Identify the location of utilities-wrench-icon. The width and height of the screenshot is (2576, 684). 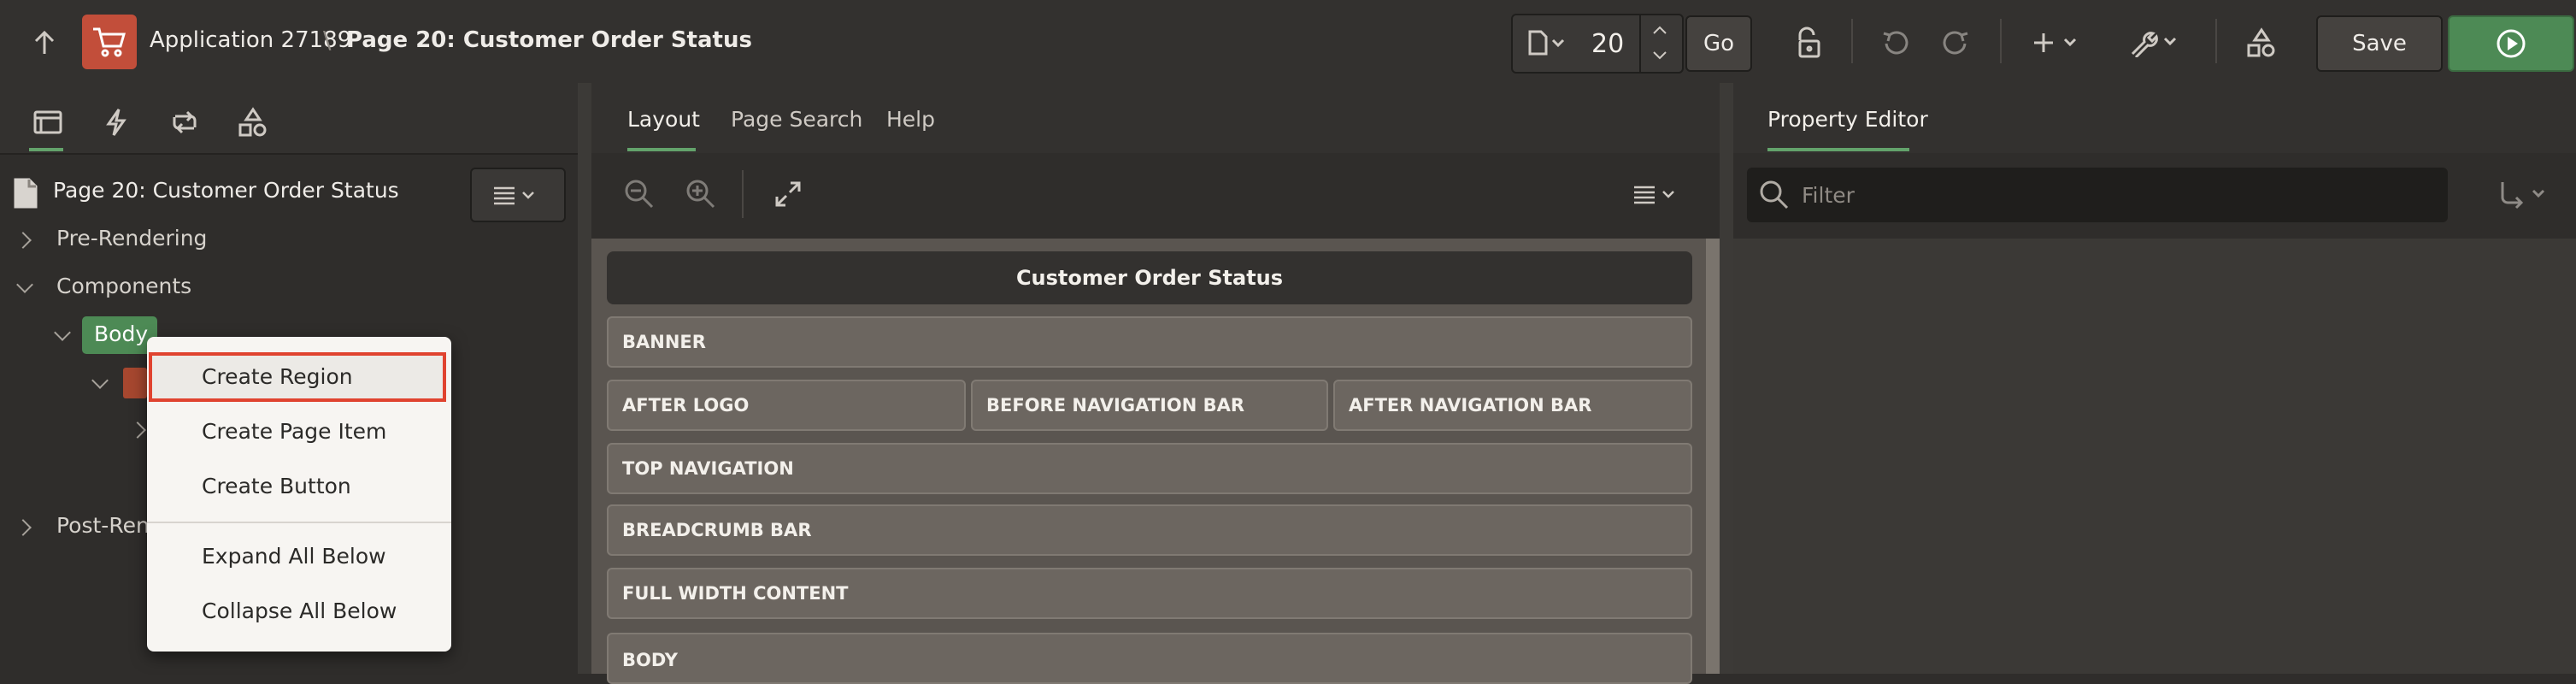
(2155, 43).